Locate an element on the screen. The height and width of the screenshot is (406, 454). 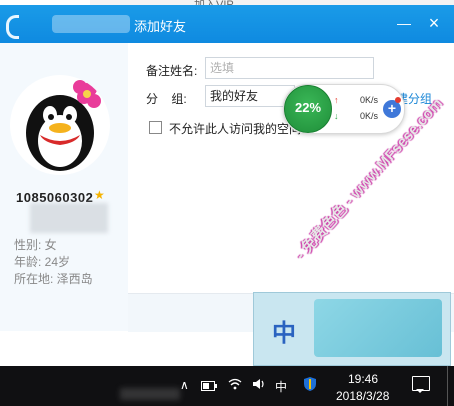
ime-indicator: 中 is located at coordinates (281, 386).